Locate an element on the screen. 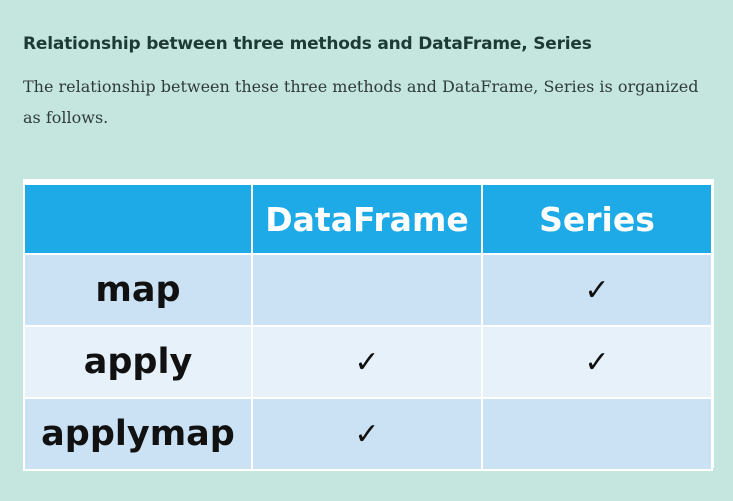 The width and height of the screenshot is (733, 501). header-cell-dataframe: DataFrame is located at coordinates (367, 219).